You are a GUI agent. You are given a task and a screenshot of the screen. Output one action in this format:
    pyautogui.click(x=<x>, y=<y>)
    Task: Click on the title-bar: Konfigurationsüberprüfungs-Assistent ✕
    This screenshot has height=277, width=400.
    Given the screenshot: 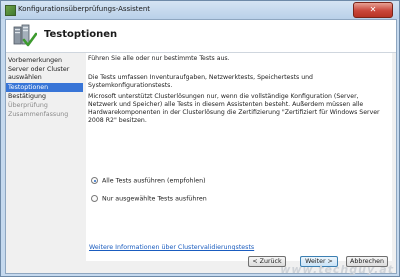 What is the action you would take?
    pyautogui.click(x=200, y=10)
    